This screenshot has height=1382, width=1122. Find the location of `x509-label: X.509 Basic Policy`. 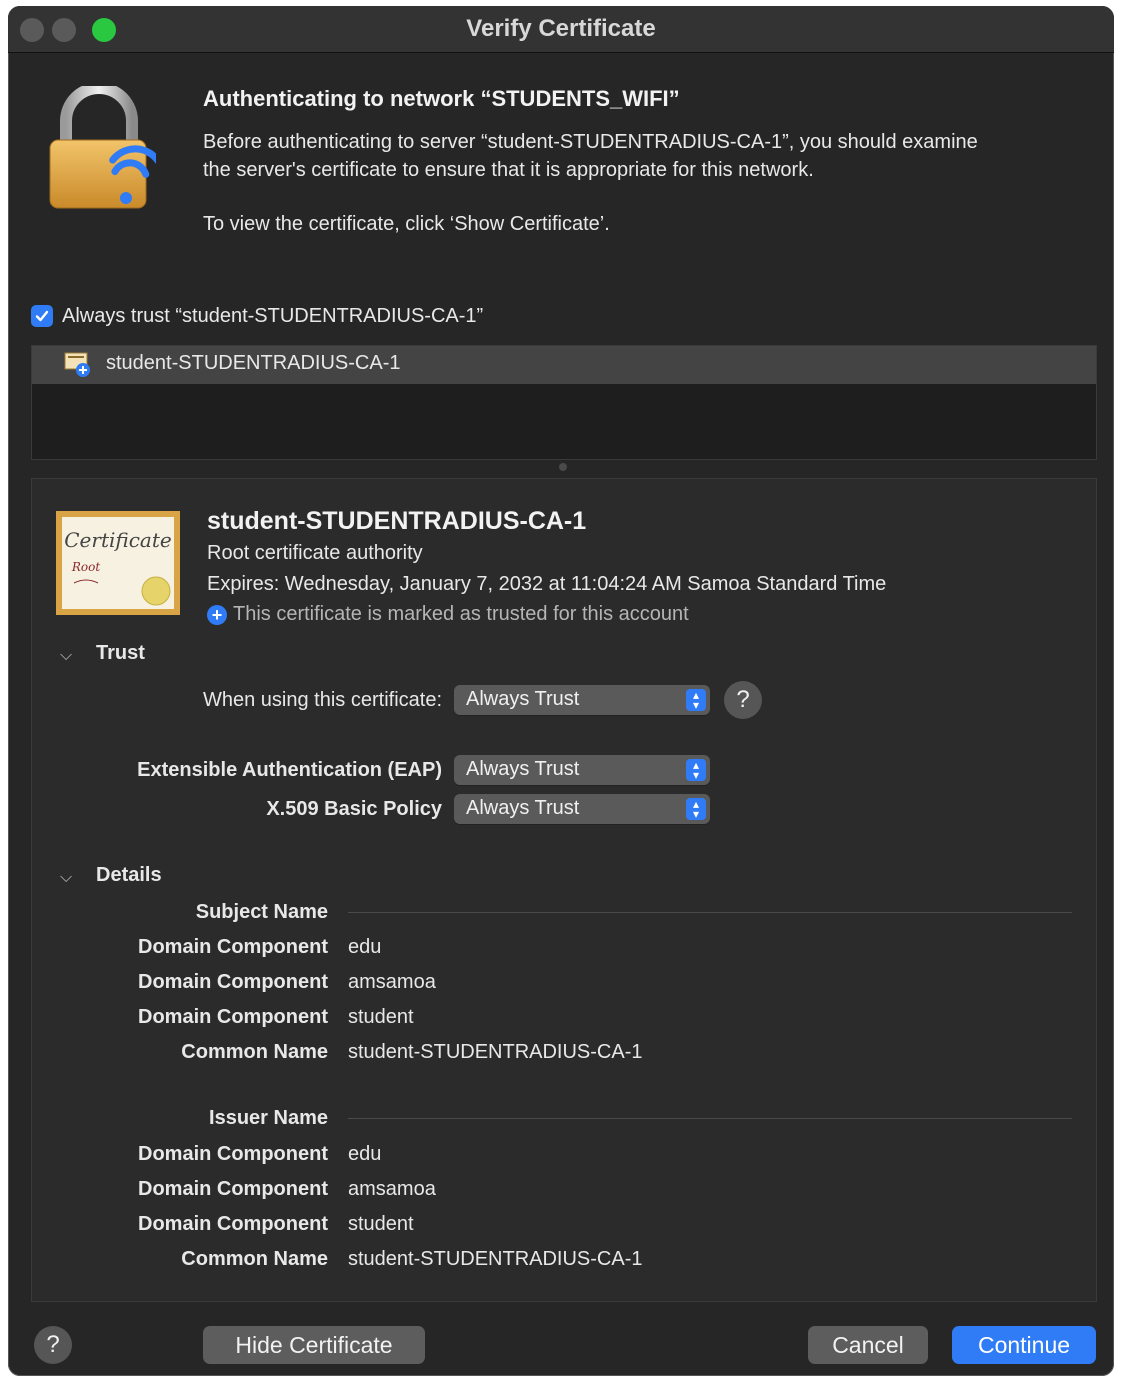

x509-label: X.509 Basic Policy is located at coordinates (354, 809).